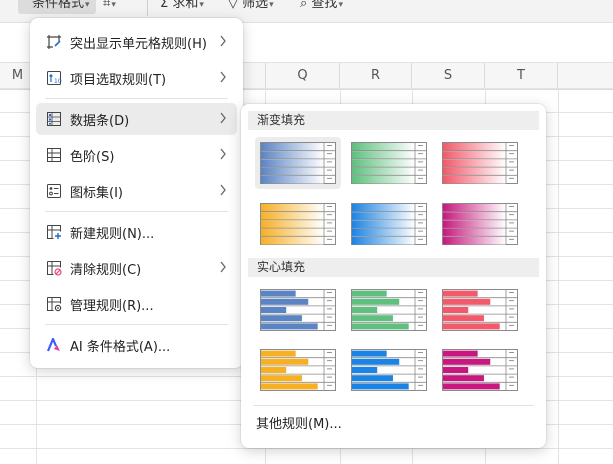  I want to click on gradient-blue-data-bar, so click(298, 163).